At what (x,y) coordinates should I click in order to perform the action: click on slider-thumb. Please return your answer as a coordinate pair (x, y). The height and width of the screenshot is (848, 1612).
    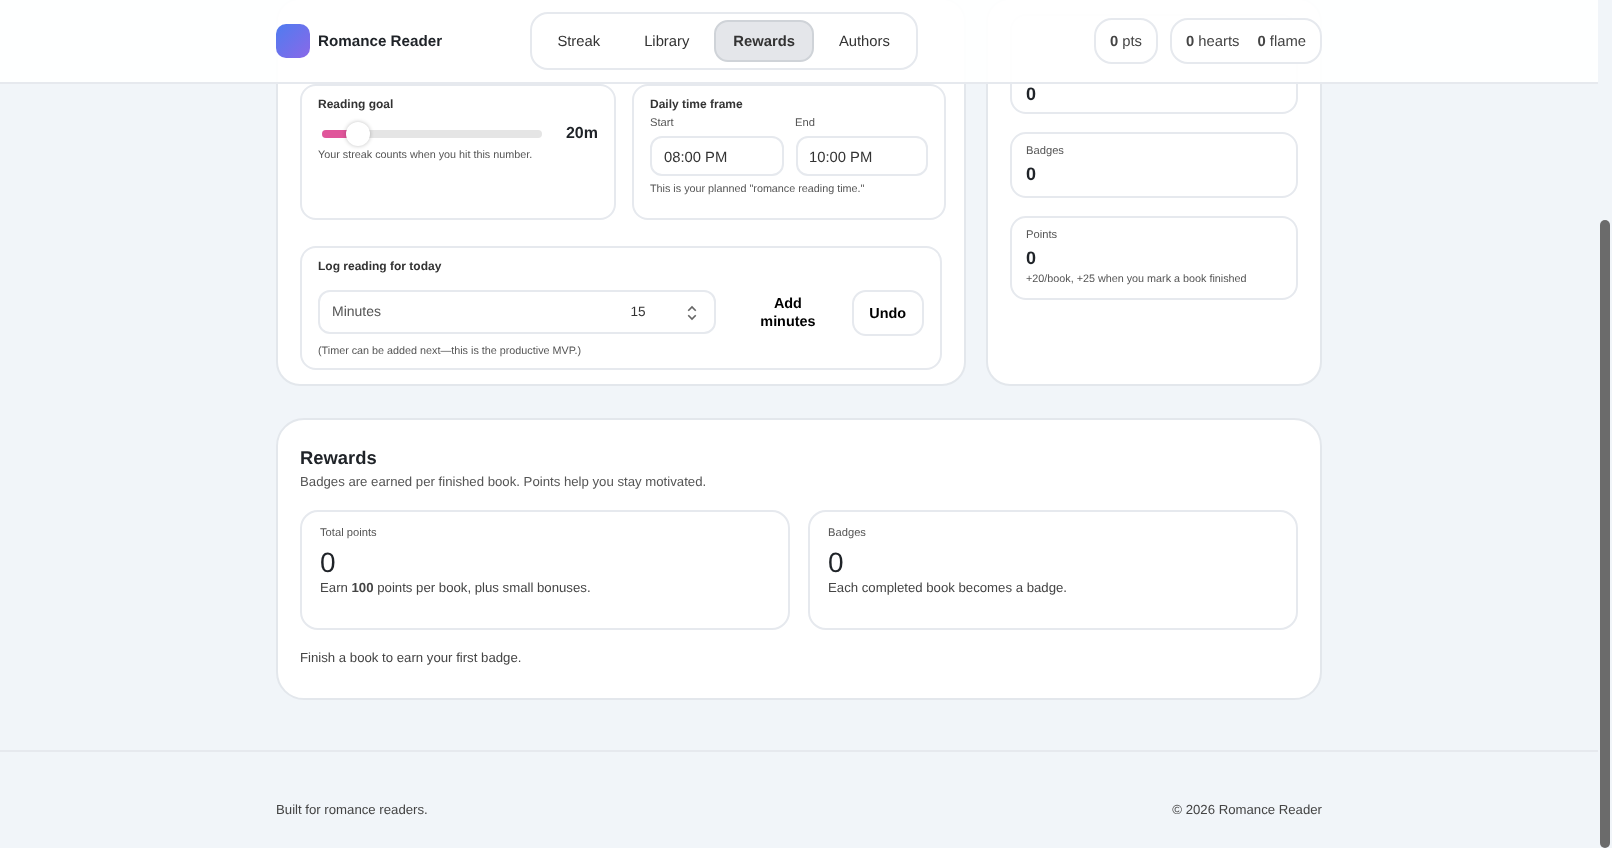
    Looking at the image, I should click on (357, 133).